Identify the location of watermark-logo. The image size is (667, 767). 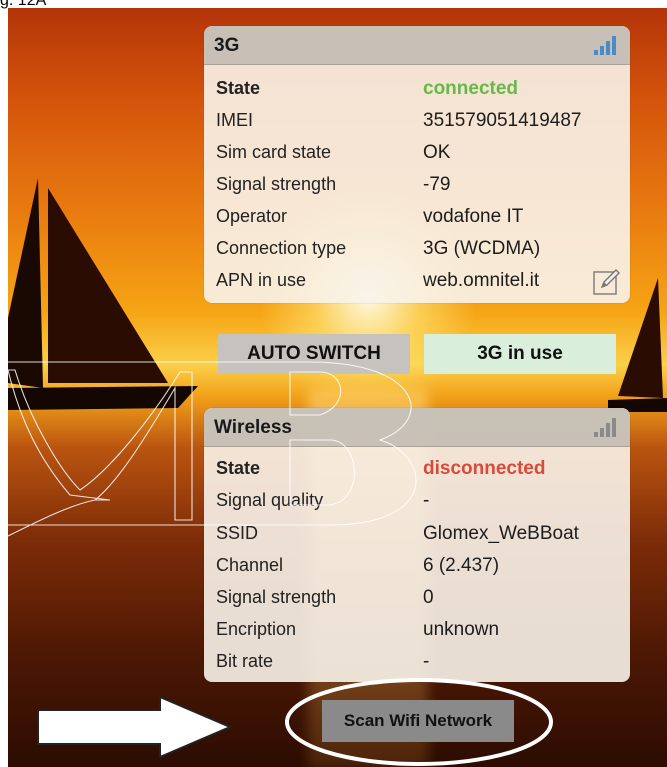
(208, 451).